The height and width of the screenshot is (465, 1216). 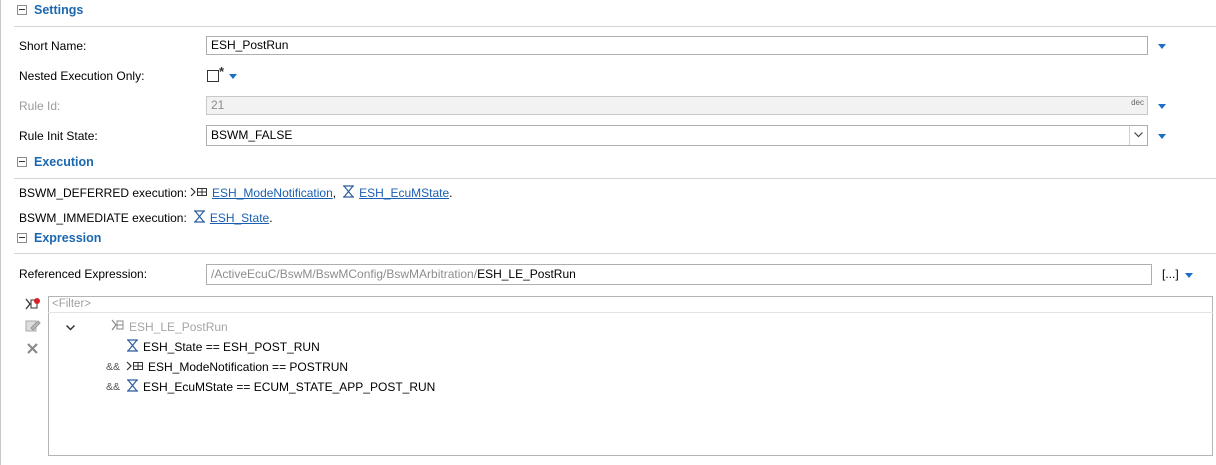 What do you see at coordinates (82, 76) in the screenshot?
I see `nested-execution-label: Nested Execution Only:` at bounding box center [82, 76].